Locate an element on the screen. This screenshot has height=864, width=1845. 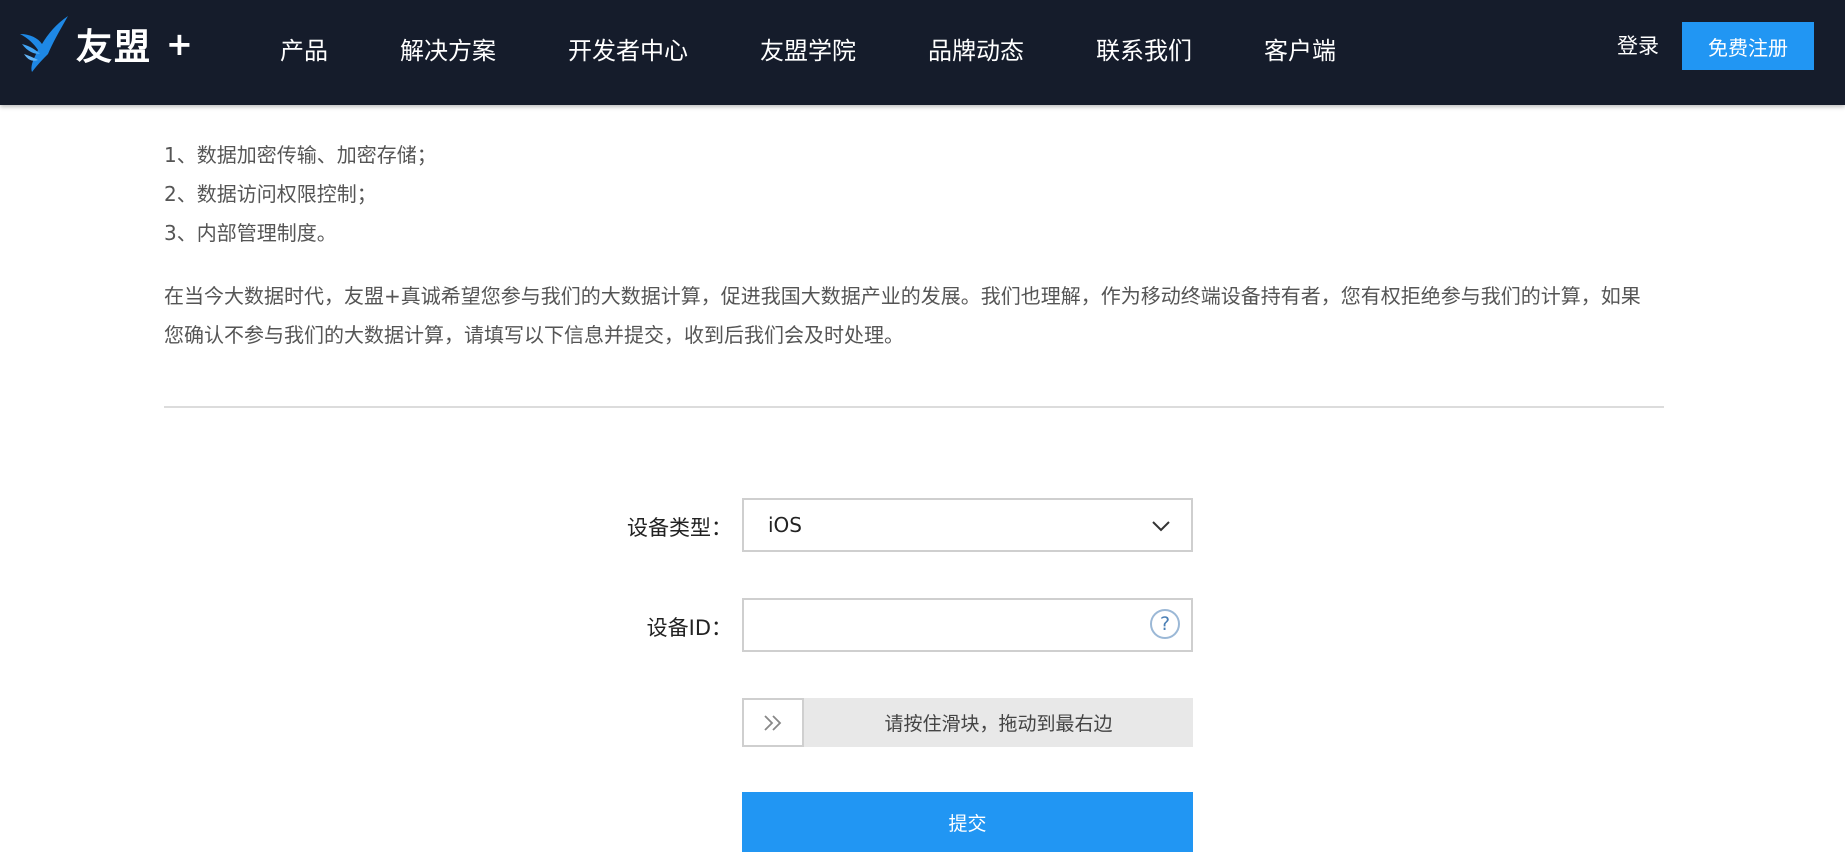
slide-verify-handle is located at coordinates (773, 722).